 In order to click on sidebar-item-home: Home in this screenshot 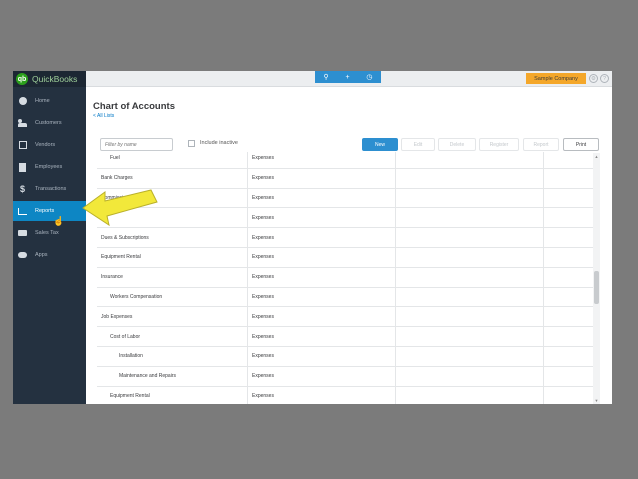, I will do `click(49, 101)`.